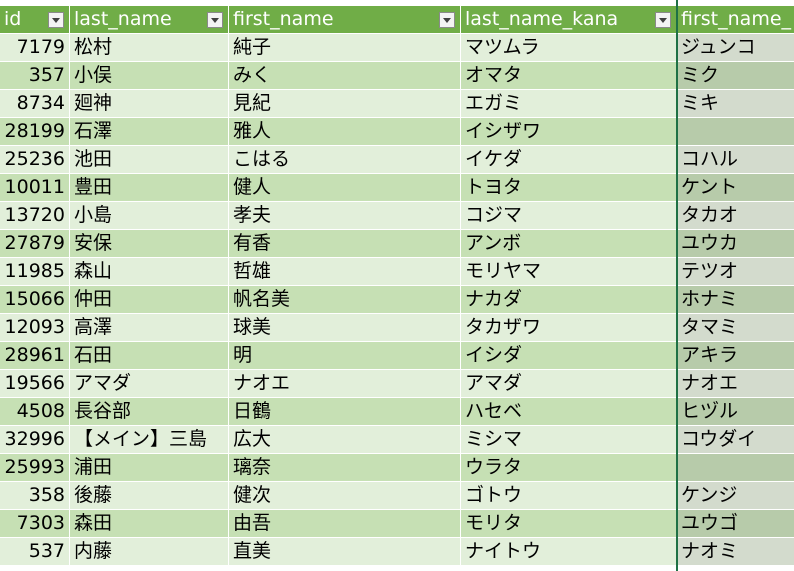 This screenshot has height=571, width=794. I want to click on cell-first-name-kana: タマミ, so click(735, 328).